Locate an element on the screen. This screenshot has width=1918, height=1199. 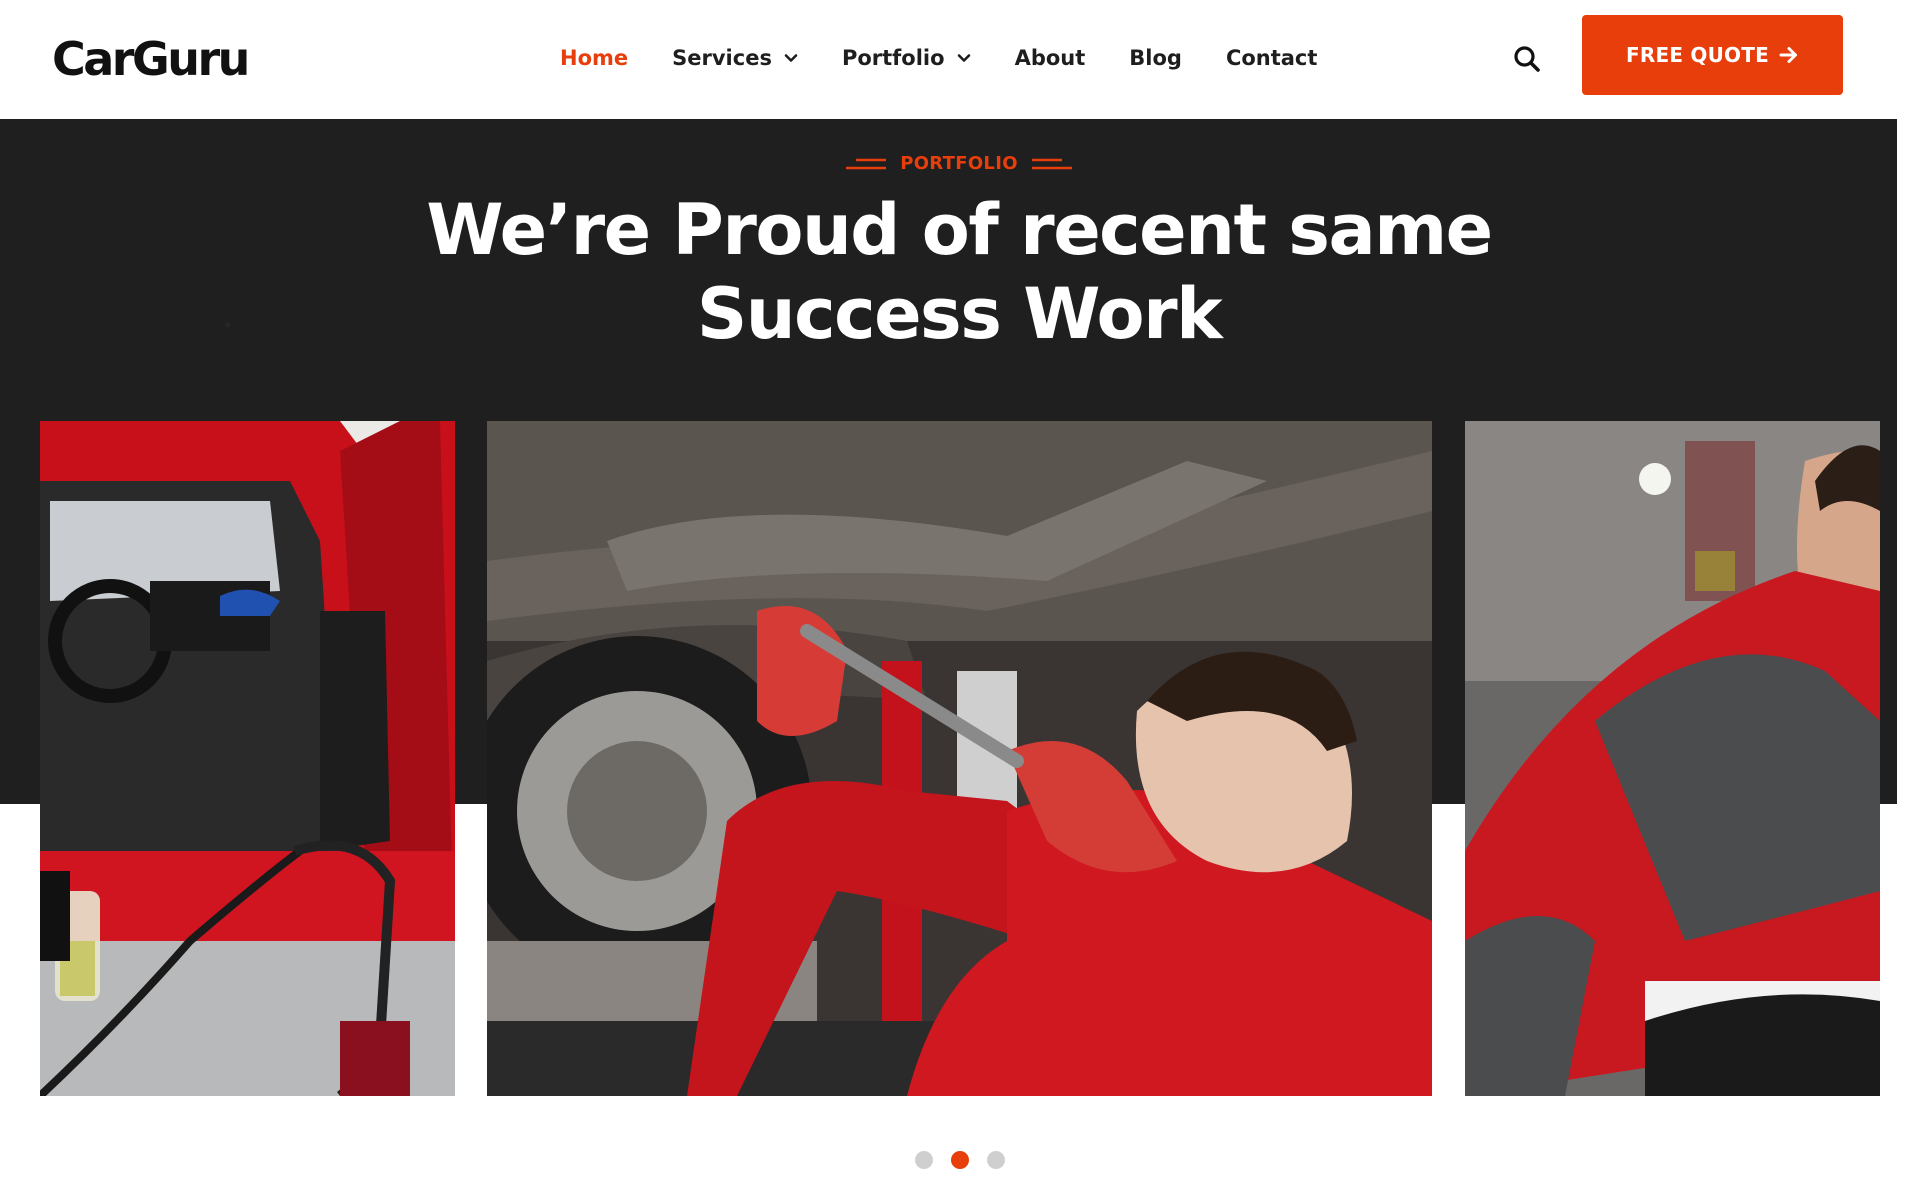
nav-item-home: Home is located at coordinates (594, 58).